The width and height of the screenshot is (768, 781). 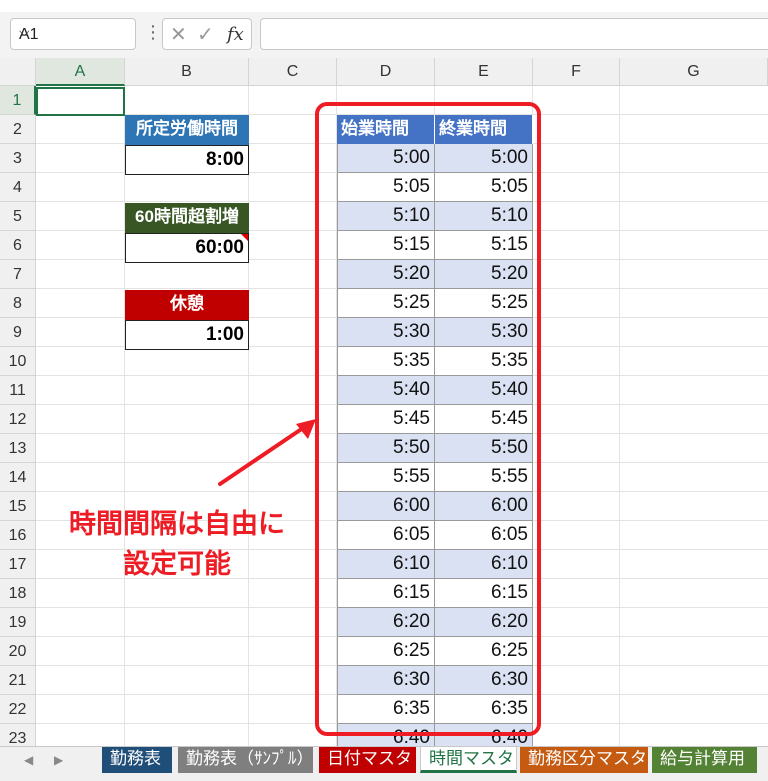 What do you see at coordinates (704, 760) in the screenshot?
I see `sheet-tab-6: 給与計算用` at bounding box center [704, 760].